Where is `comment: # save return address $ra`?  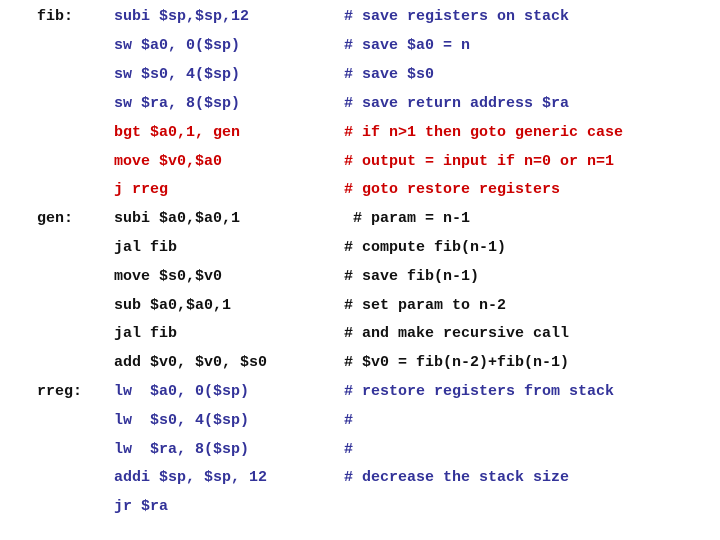 comment: # save return address $ra is located at coordinates (457, 103).